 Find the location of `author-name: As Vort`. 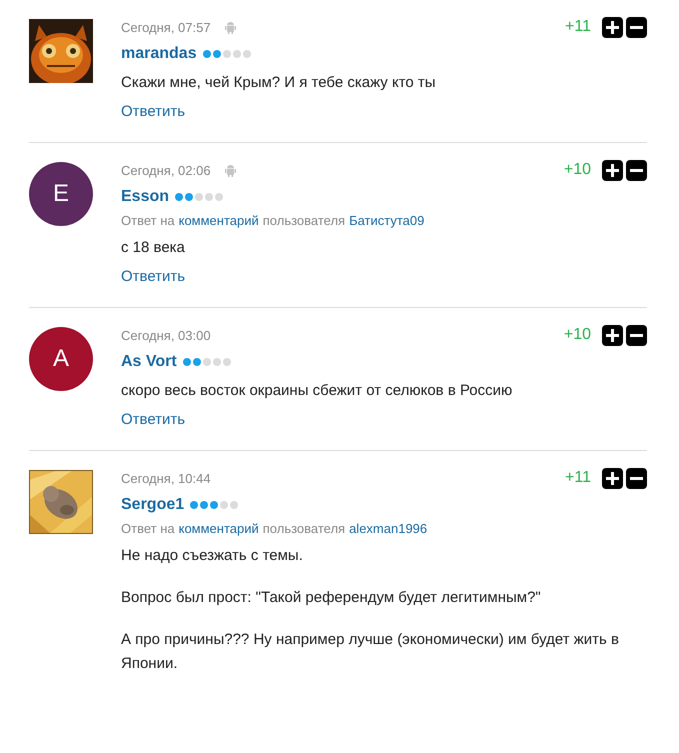

author-name: As Vort is located at coordinates (149, 362).